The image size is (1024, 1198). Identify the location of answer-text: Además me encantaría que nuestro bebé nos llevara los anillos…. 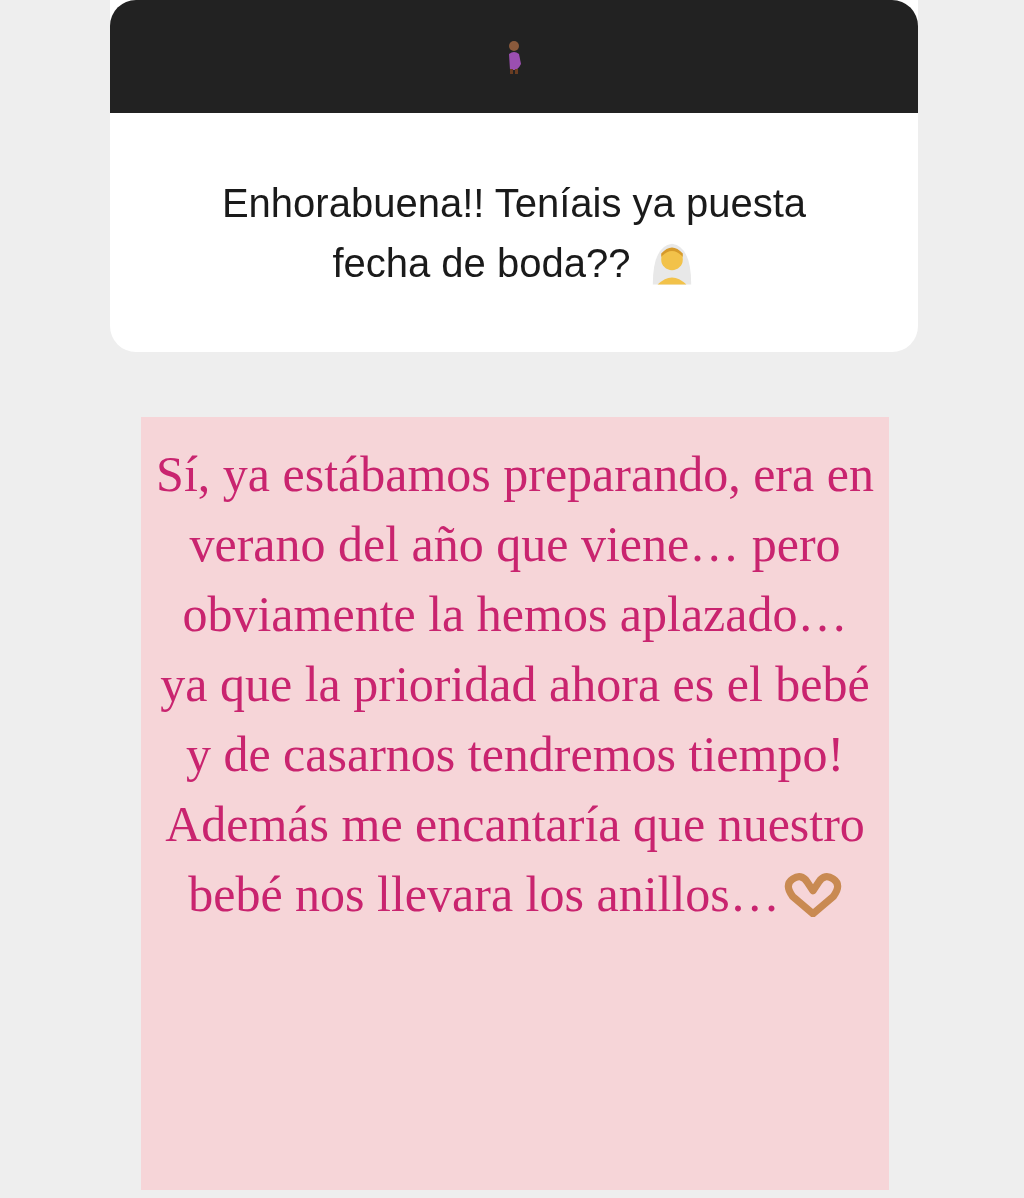
(515, 859).